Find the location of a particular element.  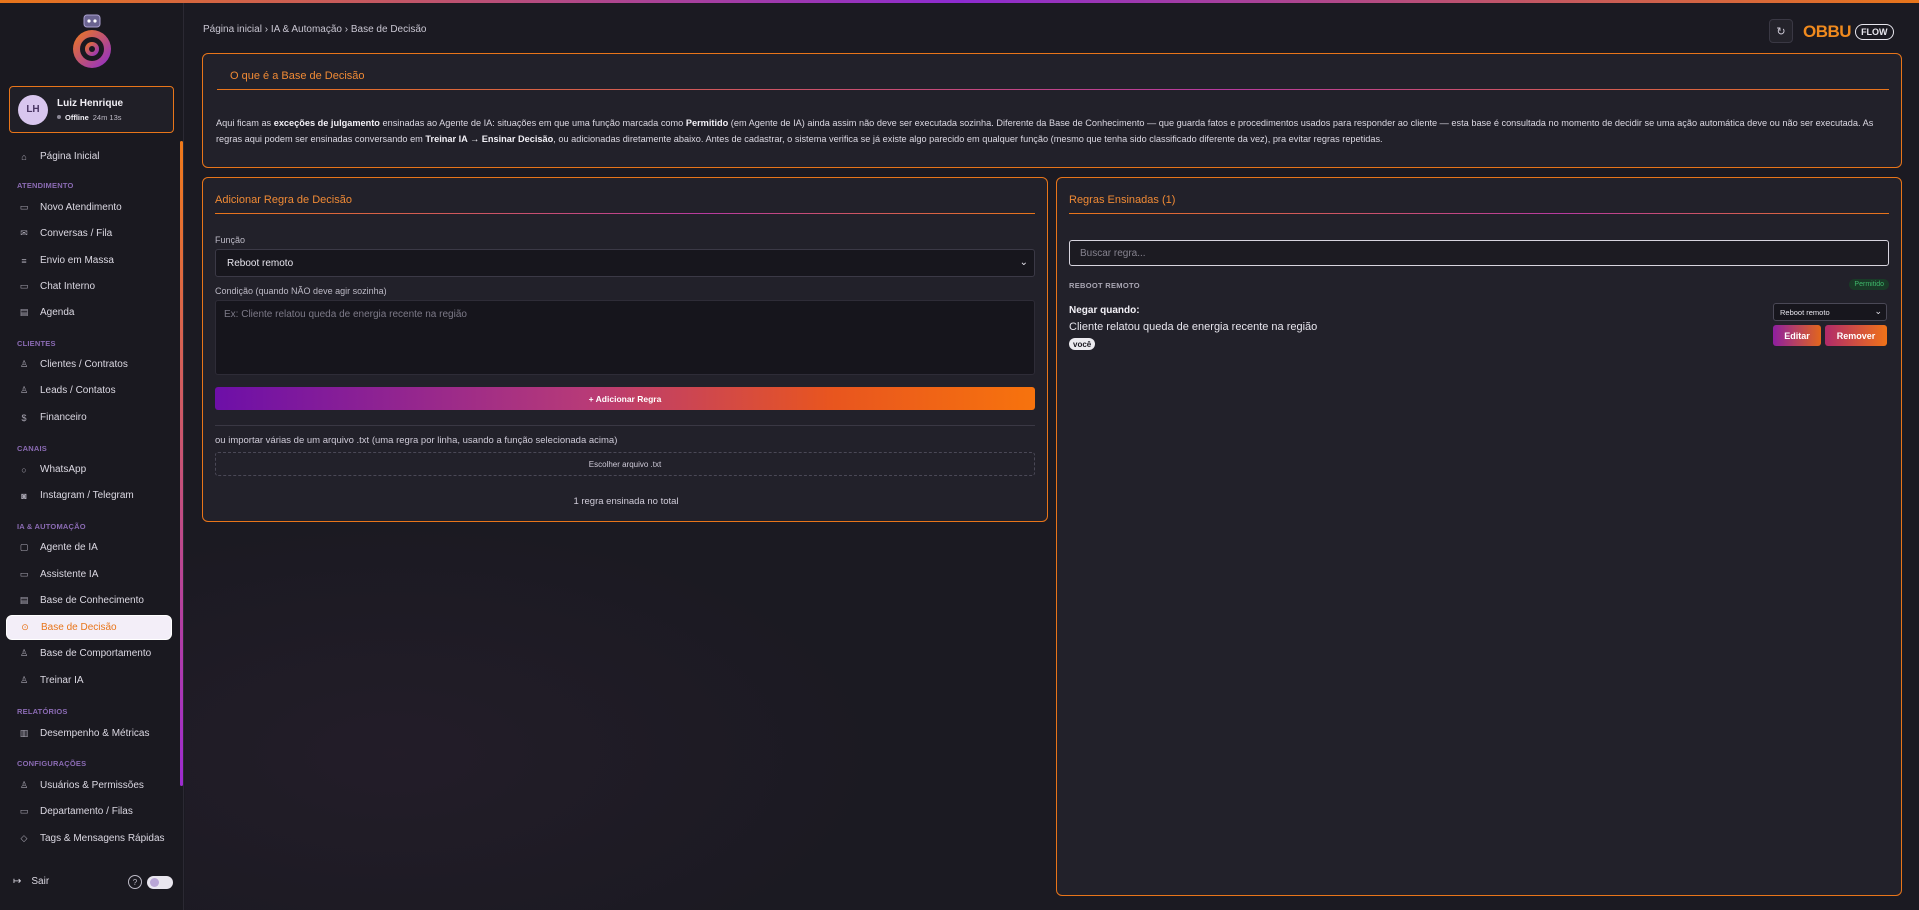

sidebar-item-treinar-ia: ♙ Treinar IA is located at coordinates (89, 680).